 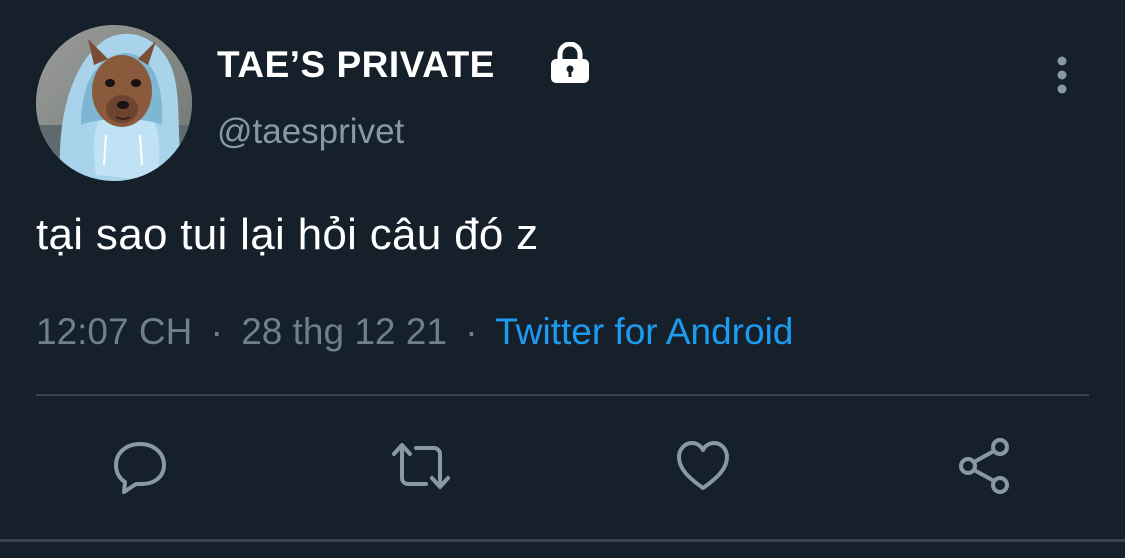 I want to click on reply-icon, so click(x=140, y=468).